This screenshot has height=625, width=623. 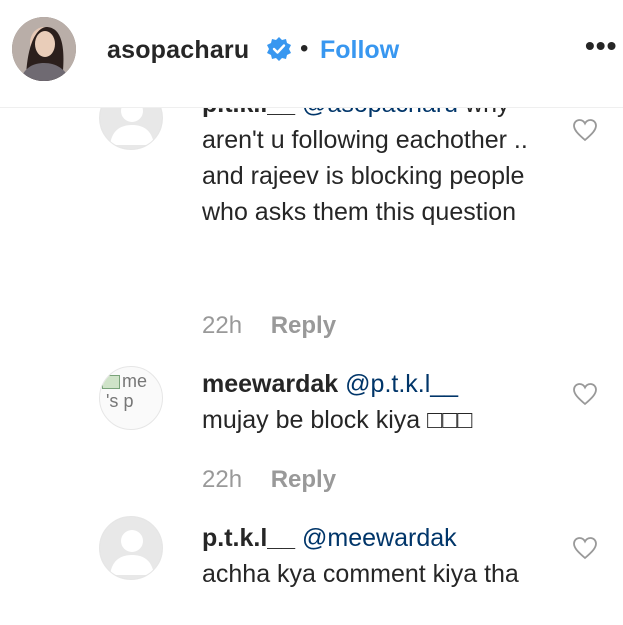 I want to click on broken-image-placeholder: me 's p, so click(x=124, y=391).